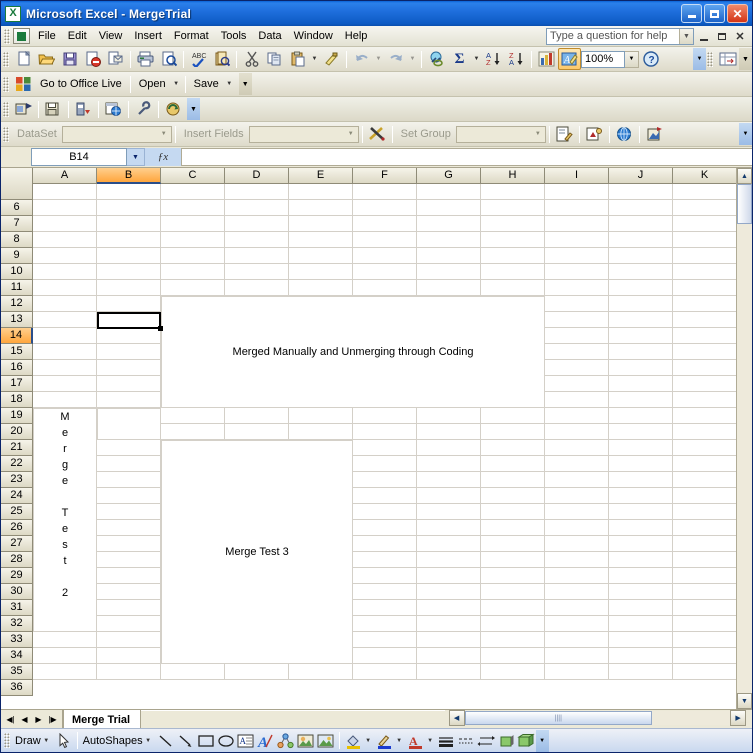 This screenshot has width=753, height=753. What do you see at coordinates (385, 240) in the screenshot?
I see `cell-F9` at bounding box center [385, 240].